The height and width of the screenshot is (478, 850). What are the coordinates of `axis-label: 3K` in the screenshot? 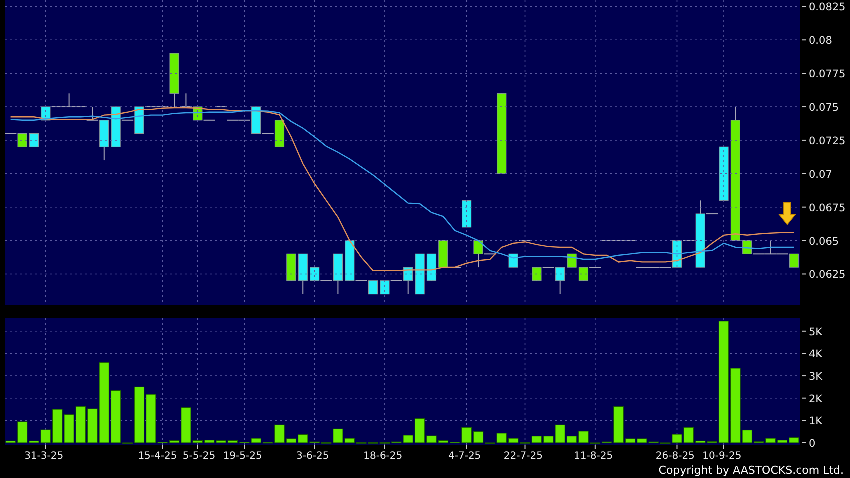 It's located at (816, 377).